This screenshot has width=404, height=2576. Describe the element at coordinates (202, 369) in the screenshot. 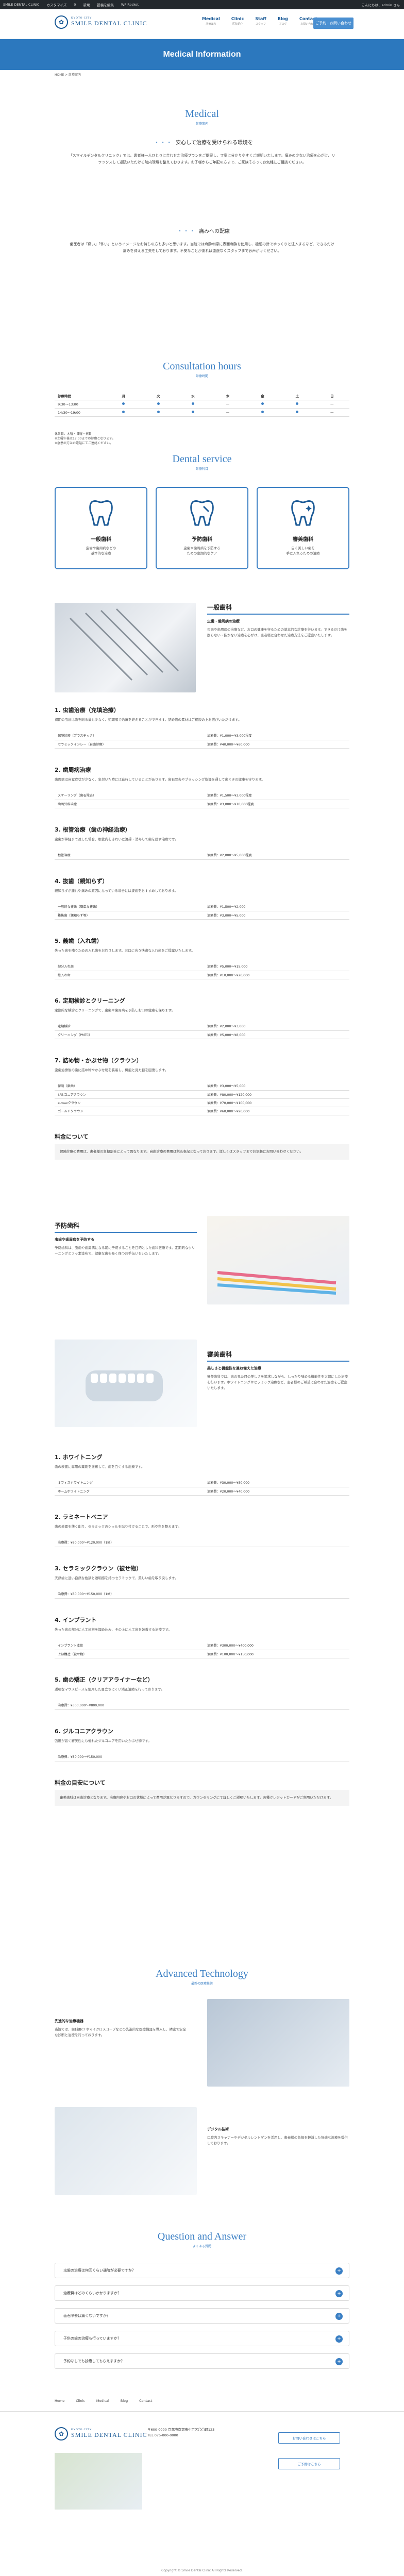

I see `section-title-hours: Consultation hours 診療時間` at that location.